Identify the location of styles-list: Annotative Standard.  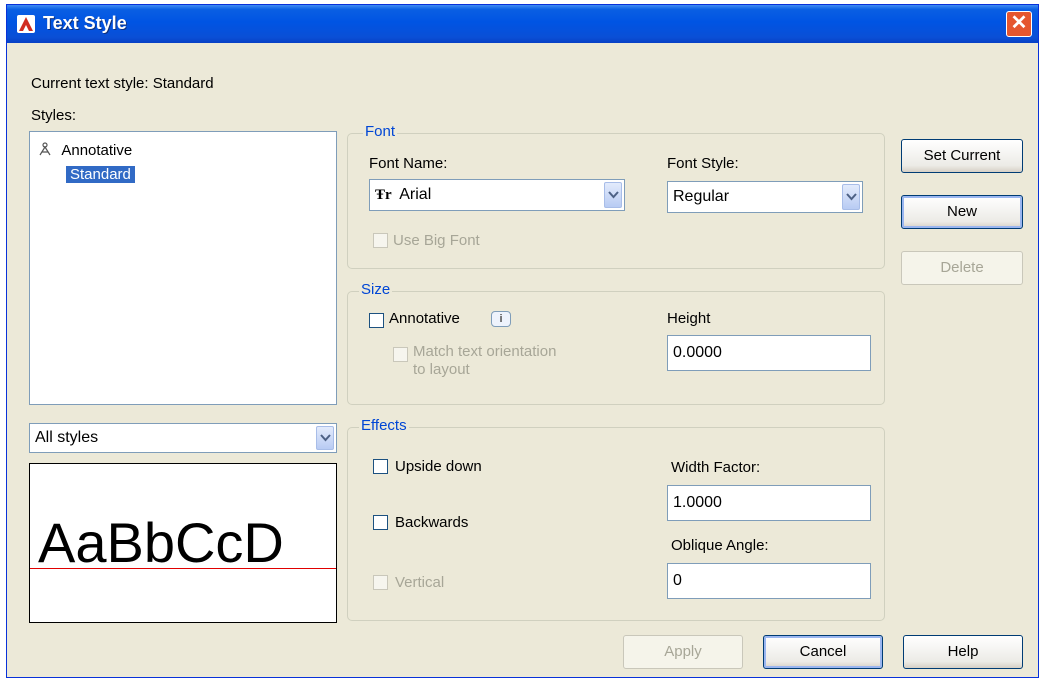
(183, 268).